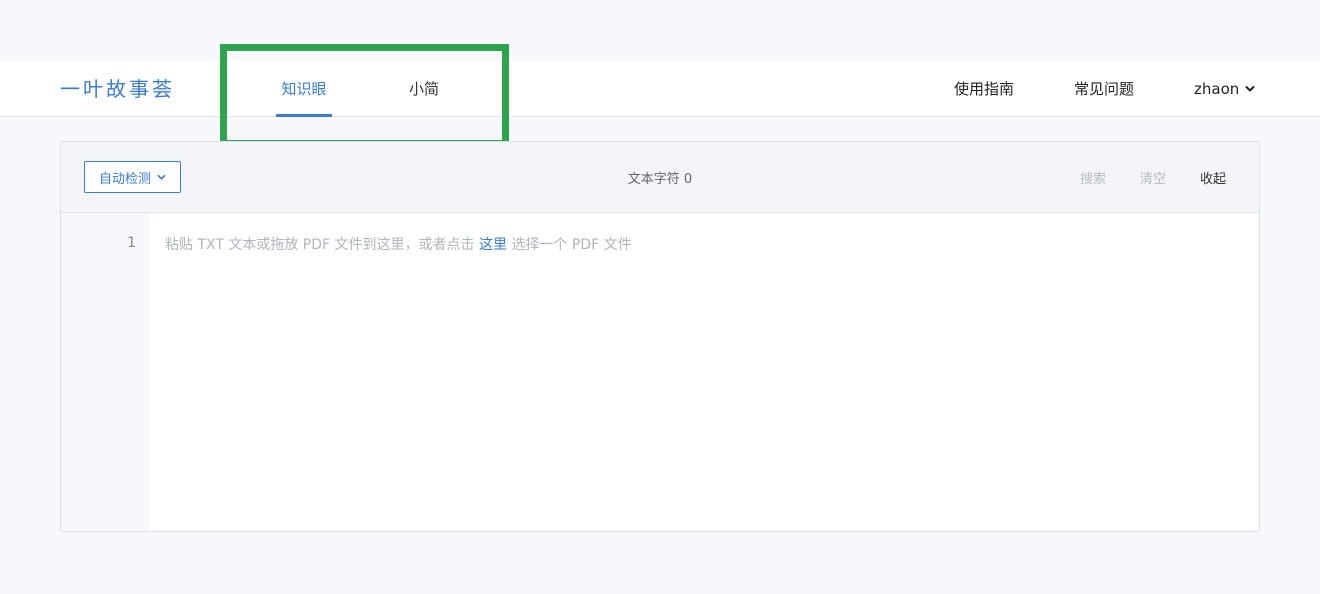 This screenshot has width=1320, height=594. What do you see at coordinates (984, 89) in the screenshot?
I see `usage-guide-link: 使用指南` at bounding box center [984, 89].